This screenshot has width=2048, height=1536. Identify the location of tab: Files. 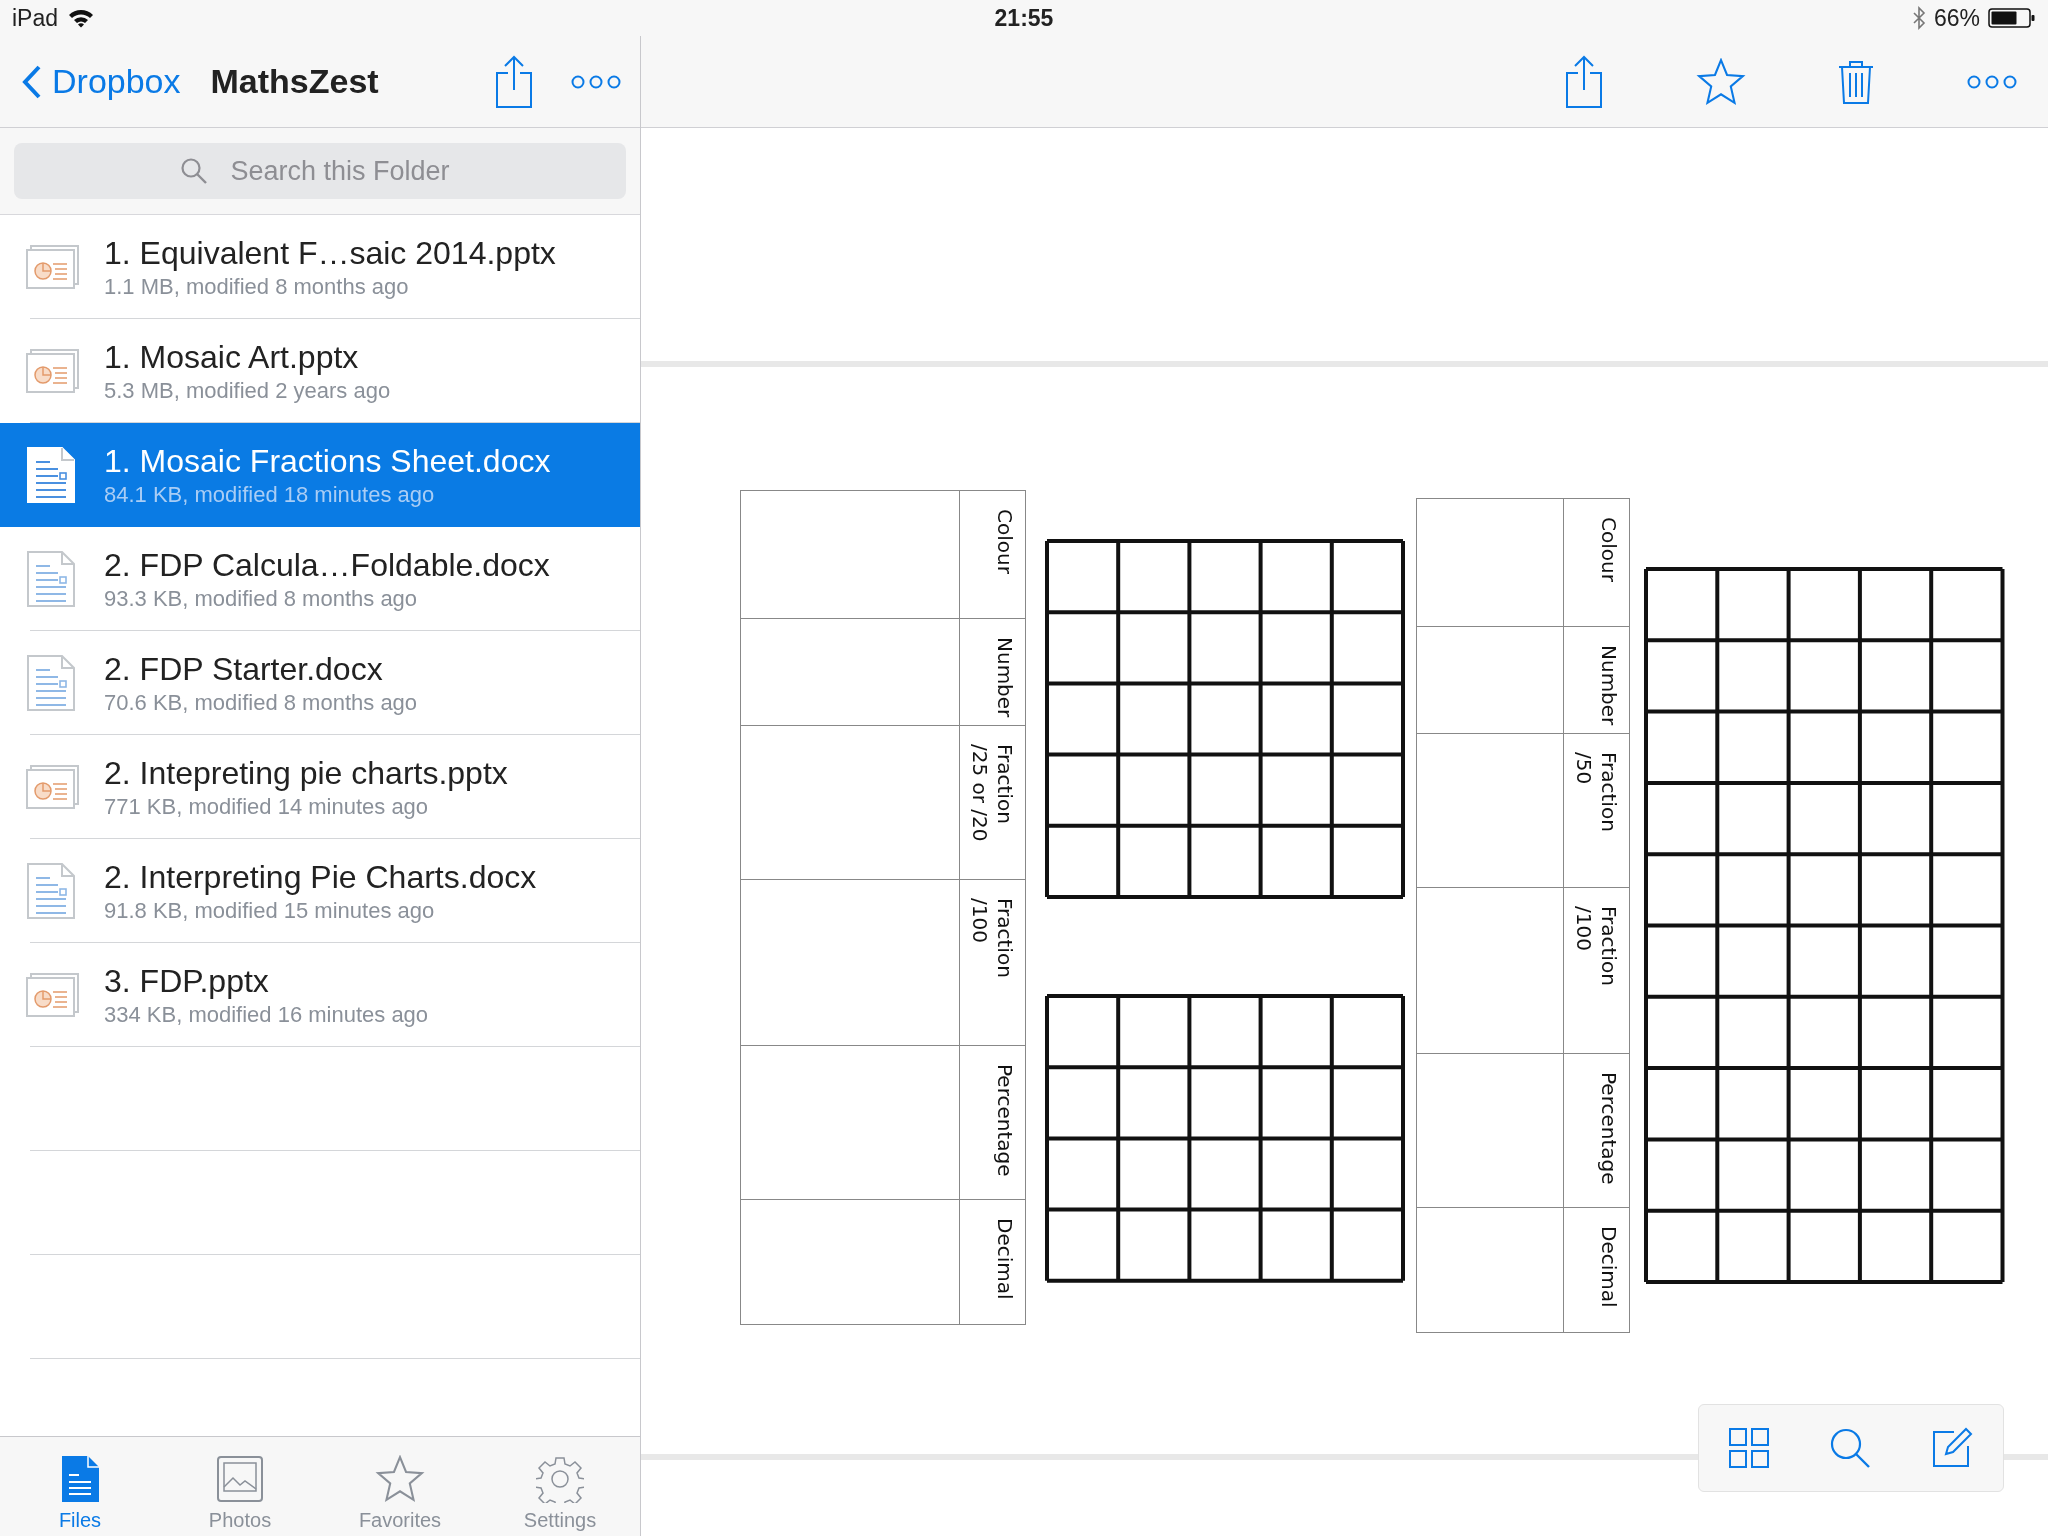
(80, 1486).